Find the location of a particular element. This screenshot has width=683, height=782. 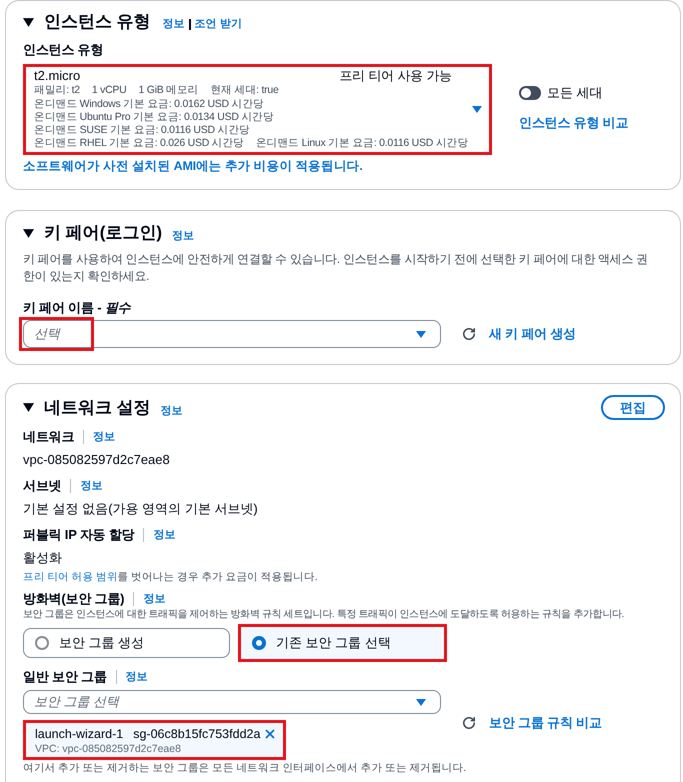

group-vpc: VPC: vpc-085082597d2c7eae8 is located at coordinates (108, 749).